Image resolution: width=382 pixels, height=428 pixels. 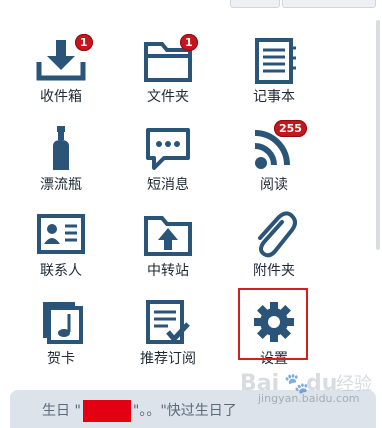 I want to click on reader-badge: 255, so click(x=290, y=128).